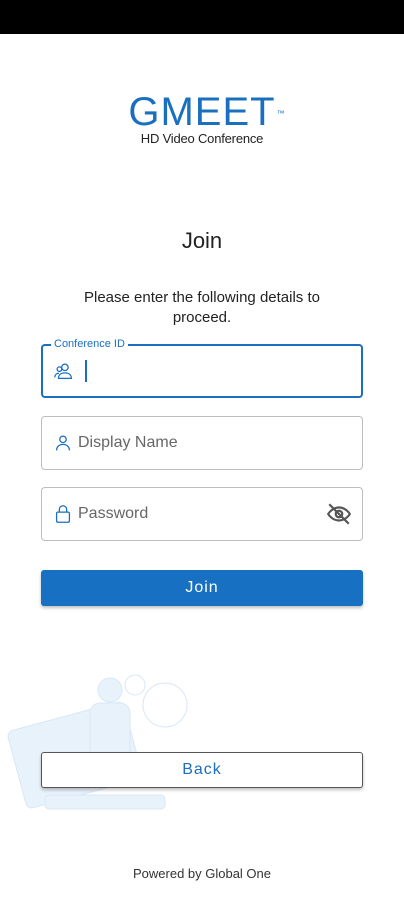  What do you see at coordinates (202, 873) in the screenshot?
I see `footer-powered-by: Powered by Global One` at bounding box center [202, 873].